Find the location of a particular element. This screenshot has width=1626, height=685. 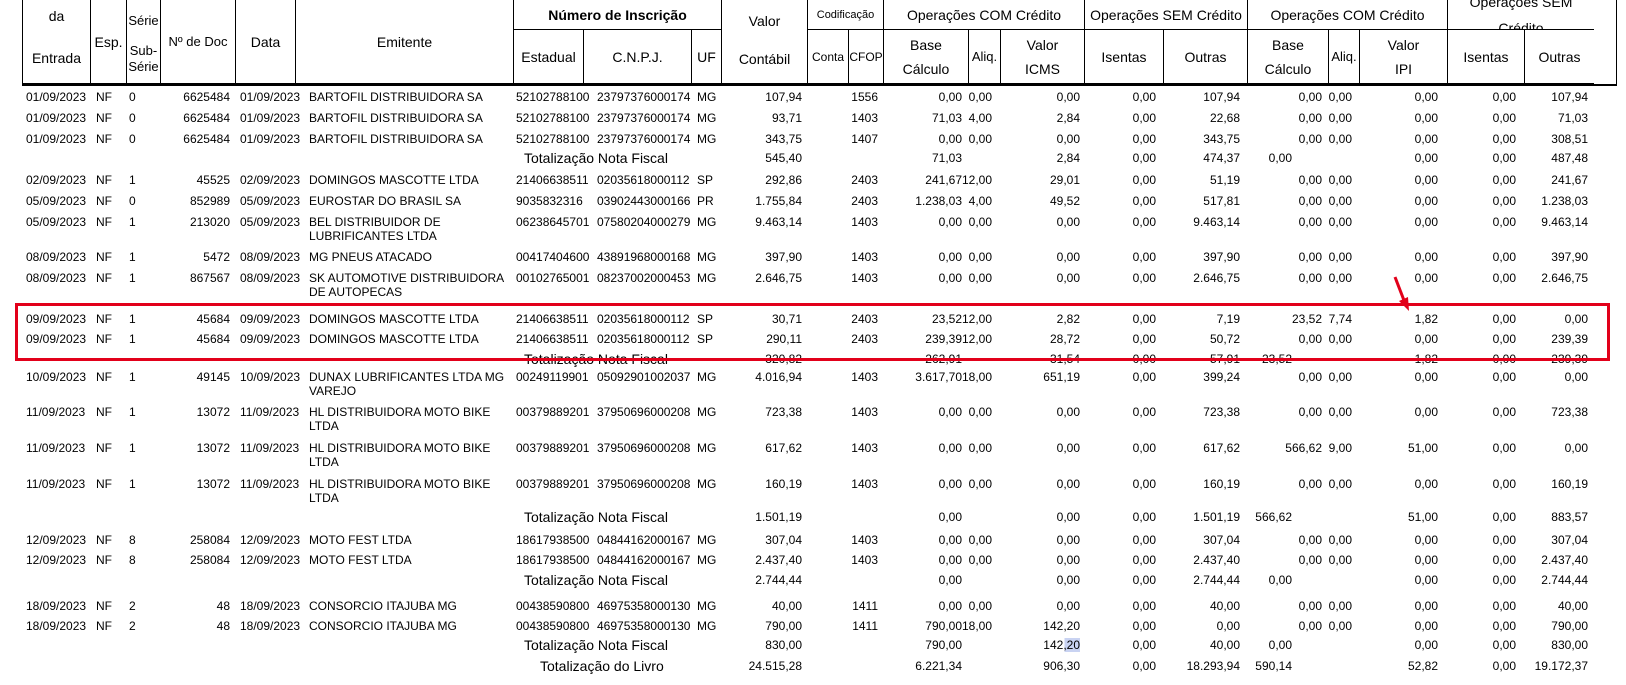

cell-emitente: MOTO FEST LTDA is located at coordinates (360, 540).